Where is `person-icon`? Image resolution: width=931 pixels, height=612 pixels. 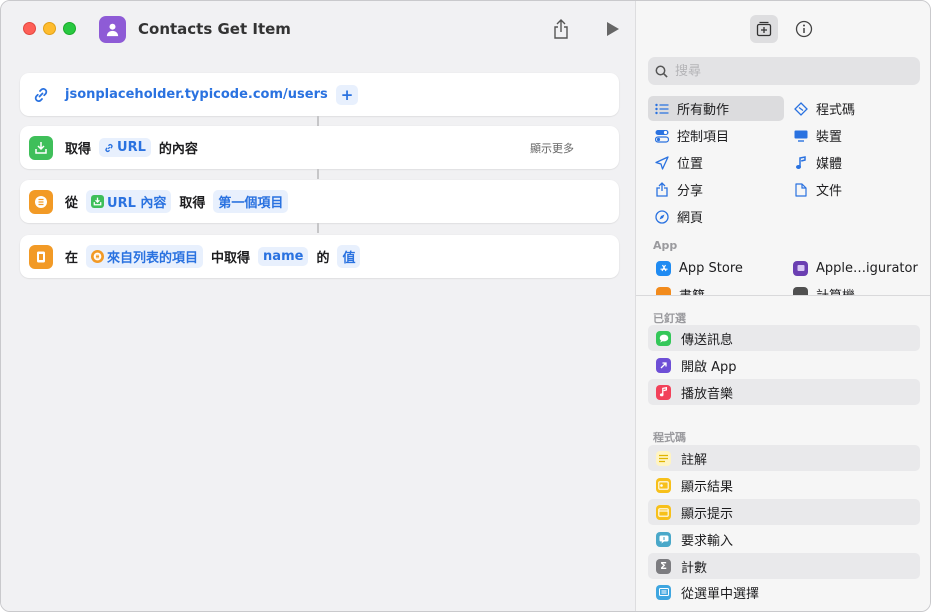 person-icon is located at coordinates (112, 29).